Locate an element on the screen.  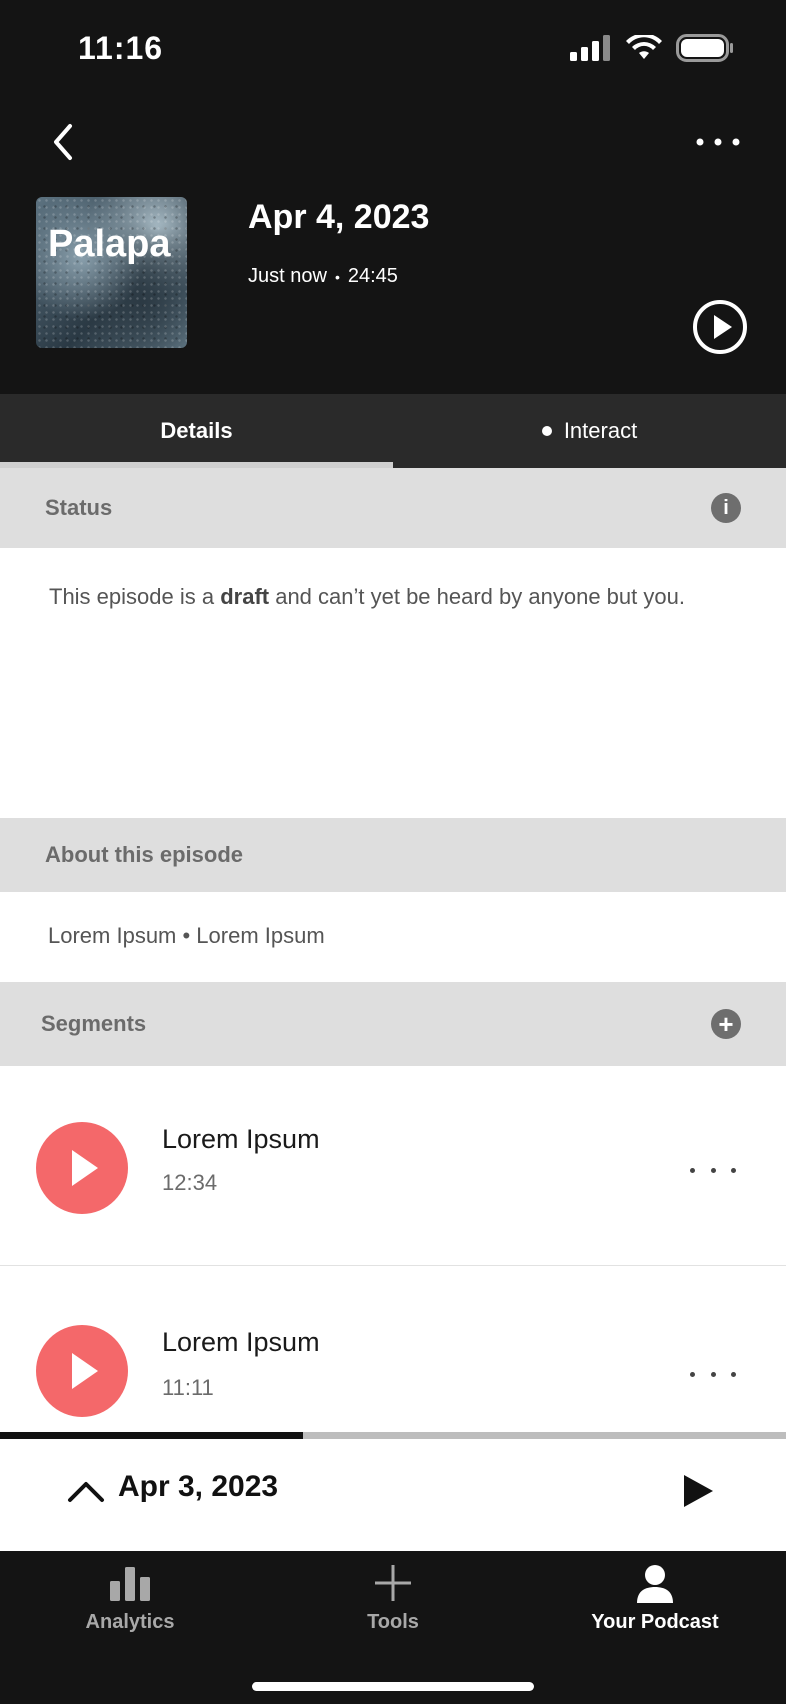
segment-row: Lorem Ipsum 12:34 is located at coordinates (393, 1166).